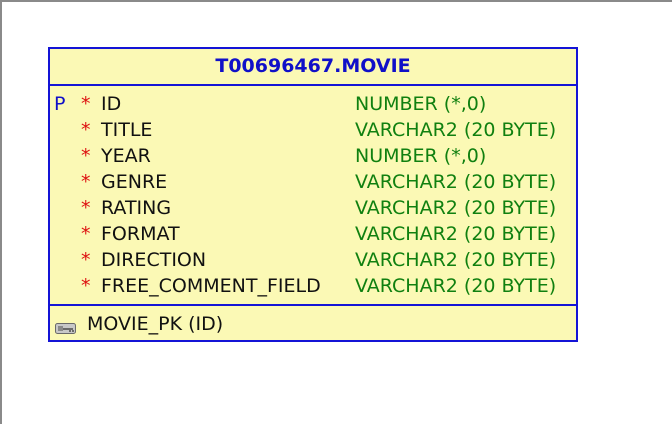  Describe the element at coordinates (126, 156) in the screenshot. I see `column-name: YEAR` at that location.